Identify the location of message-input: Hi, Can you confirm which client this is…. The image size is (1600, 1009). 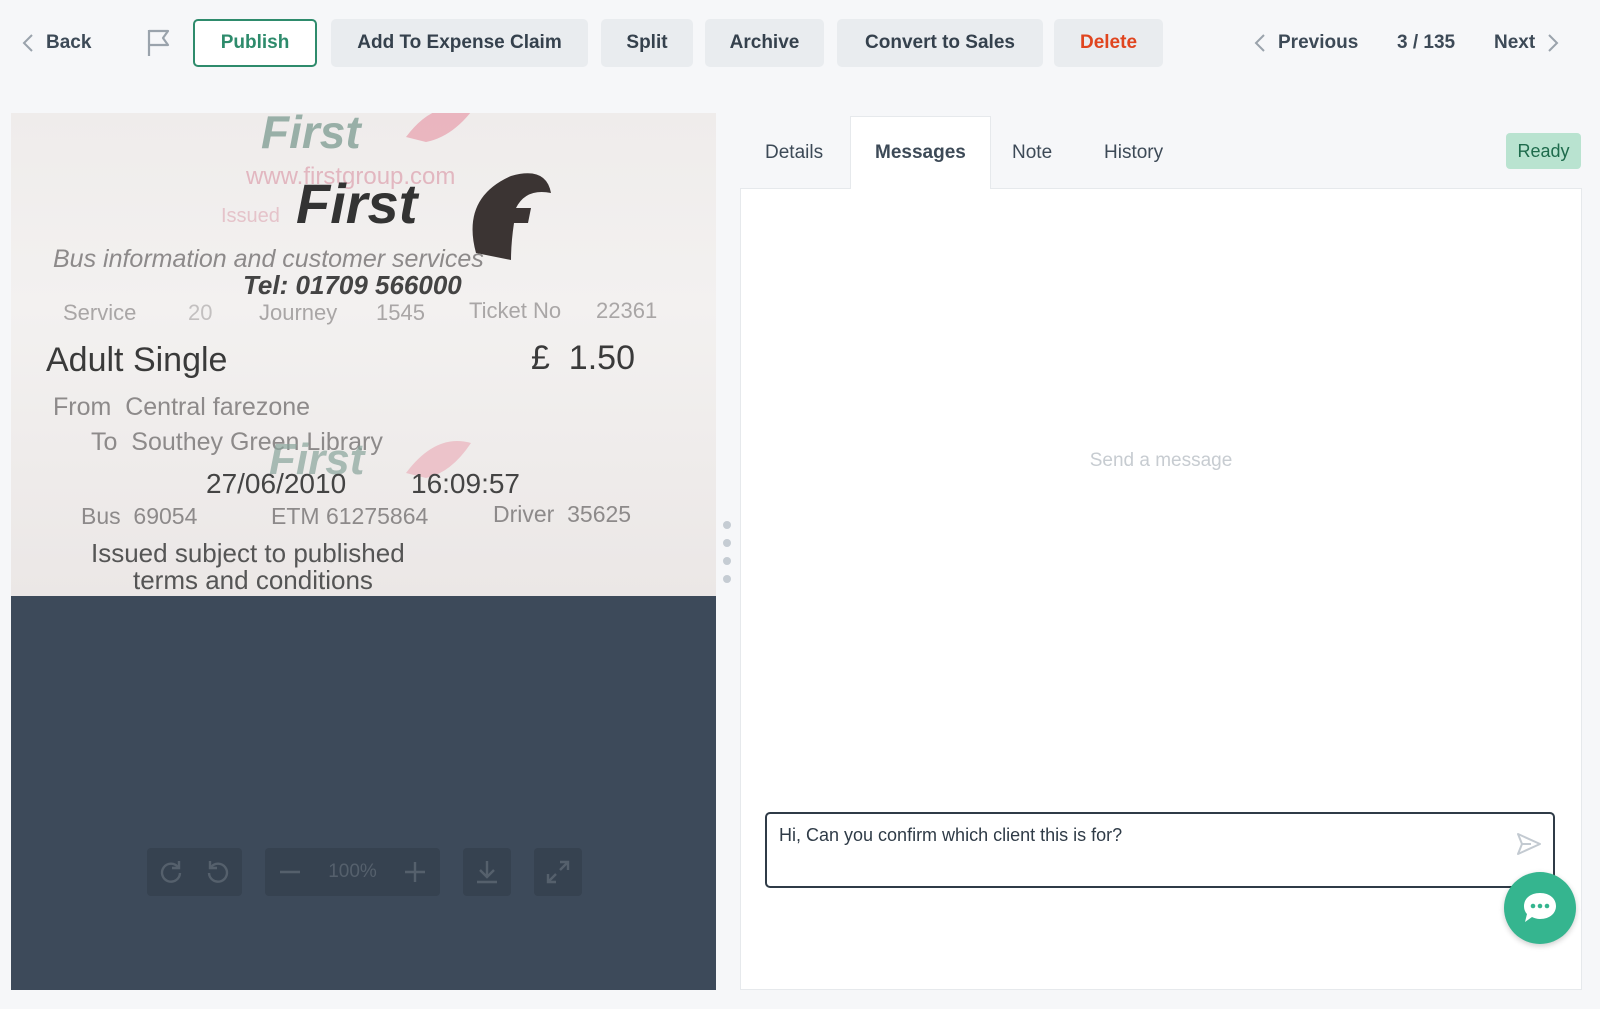
(1129, 851).